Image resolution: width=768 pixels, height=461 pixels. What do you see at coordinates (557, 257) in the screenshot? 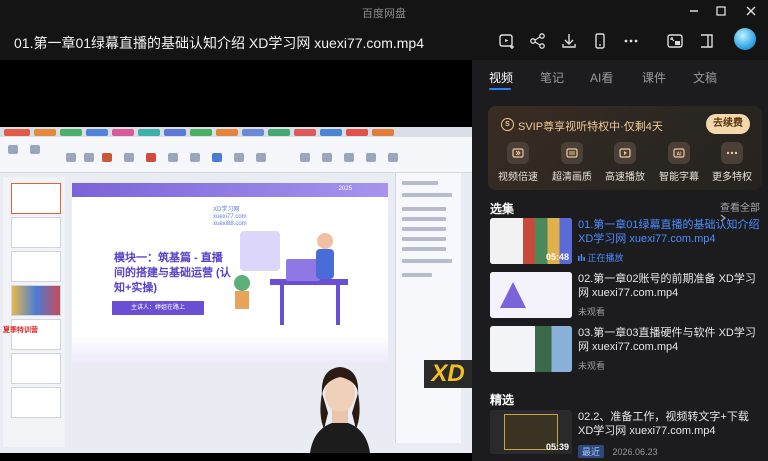
I see `episode-duration: 05:48` at bounding box center [557, 257].